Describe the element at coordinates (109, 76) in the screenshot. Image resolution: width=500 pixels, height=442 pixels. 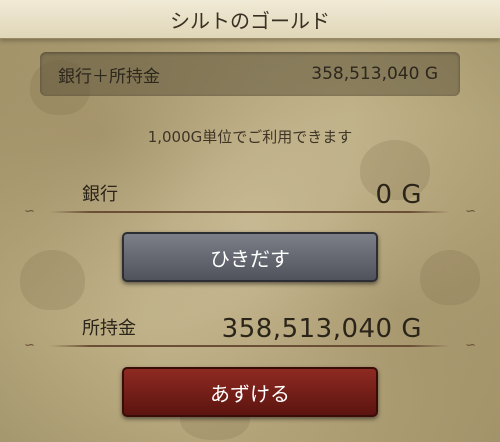
I see `total-label: 銀行＋所持金` at that location.